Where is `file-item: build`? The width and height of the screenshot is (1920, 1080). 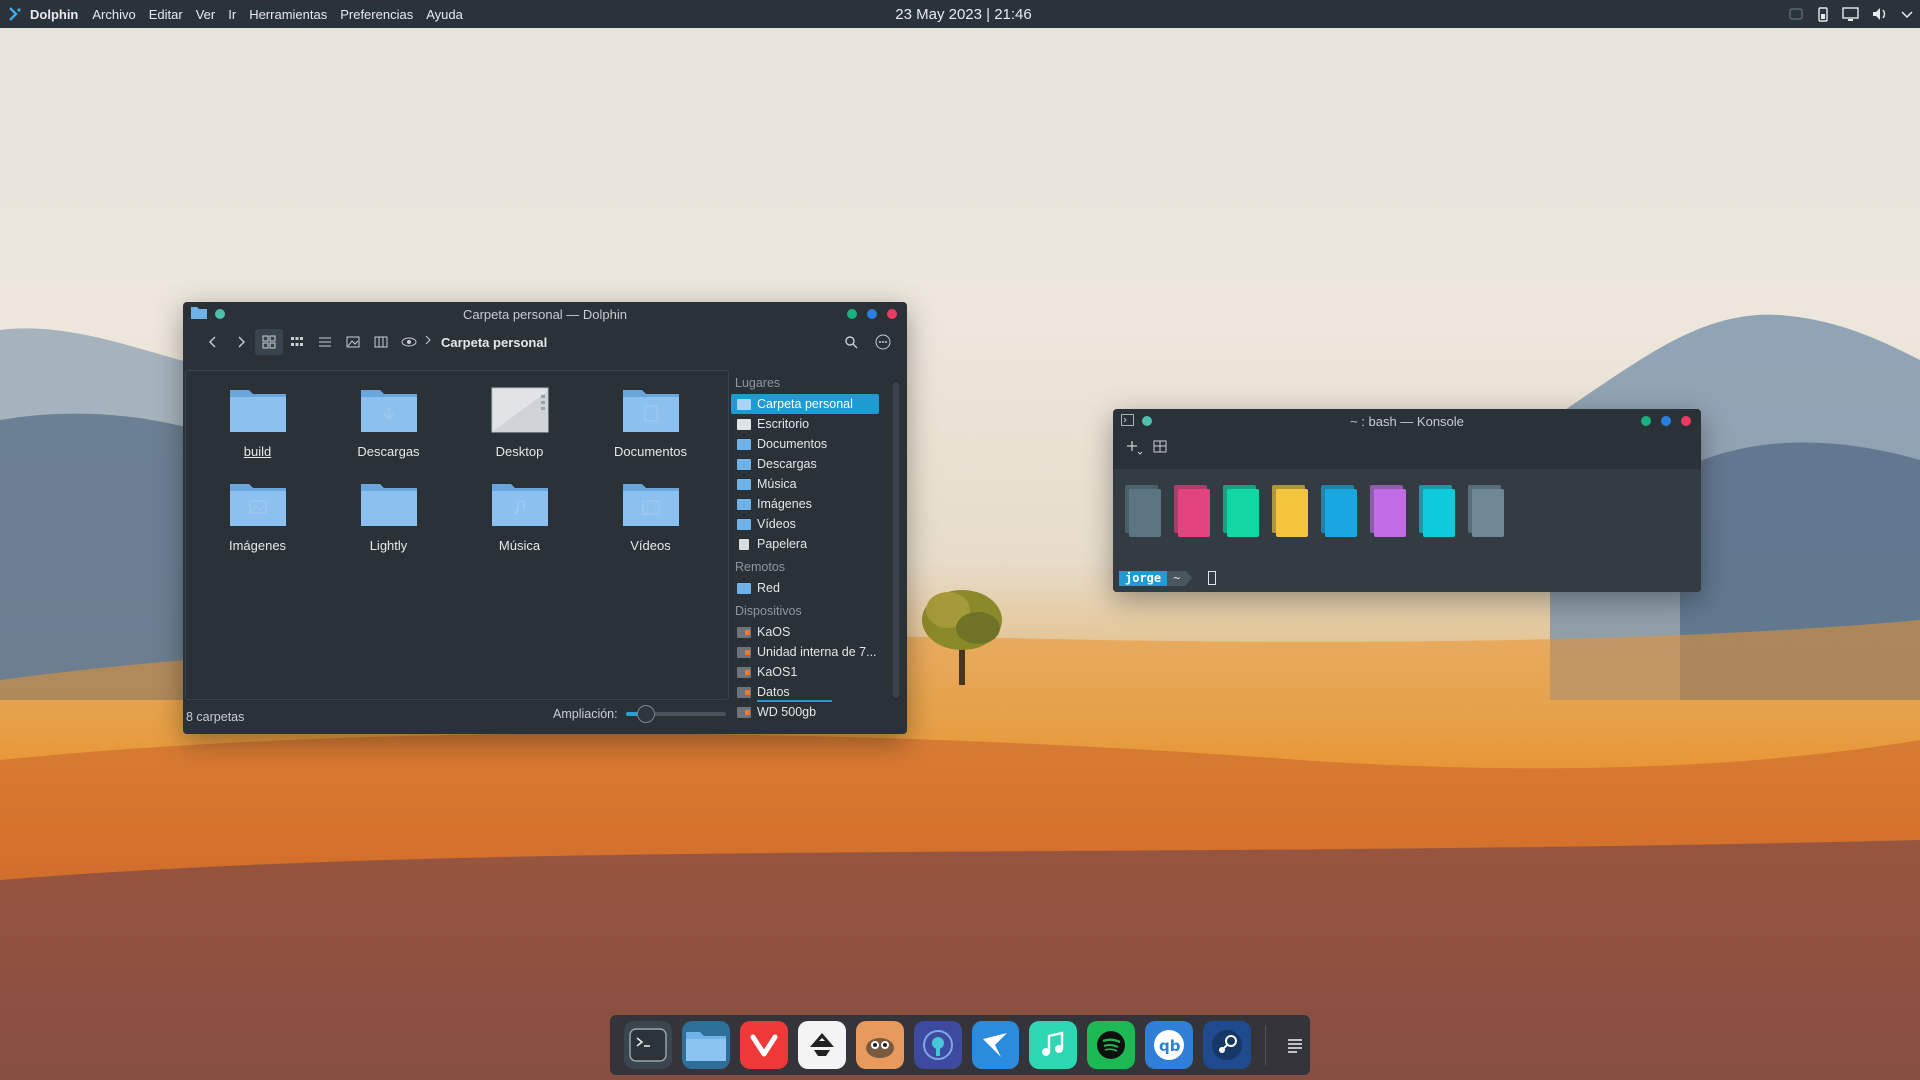 file-item: build is located at coordinates (257, 434).